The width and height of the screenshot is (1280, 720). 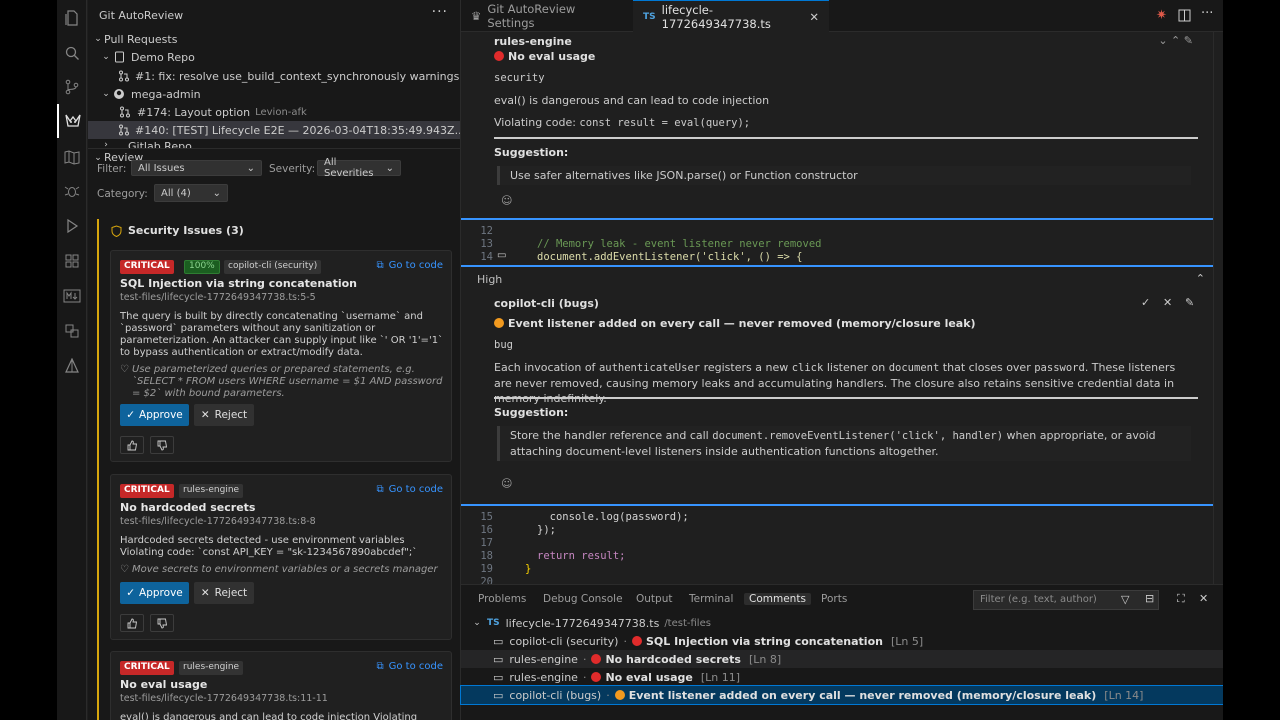 What do you see at coordinates (1200, 278) in the screenshot?
I see `chevron-up-icon: ⌃` at bounding box center [1200, 278].